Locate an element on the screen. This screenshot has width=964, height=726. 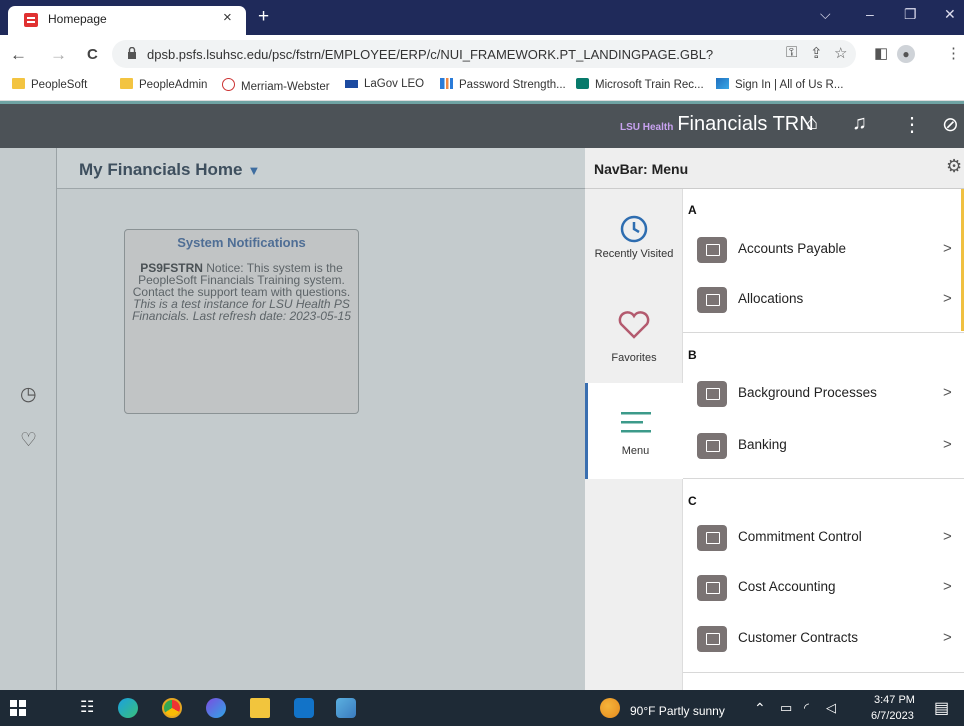
heart-icon is located at coordinates (634, 325).